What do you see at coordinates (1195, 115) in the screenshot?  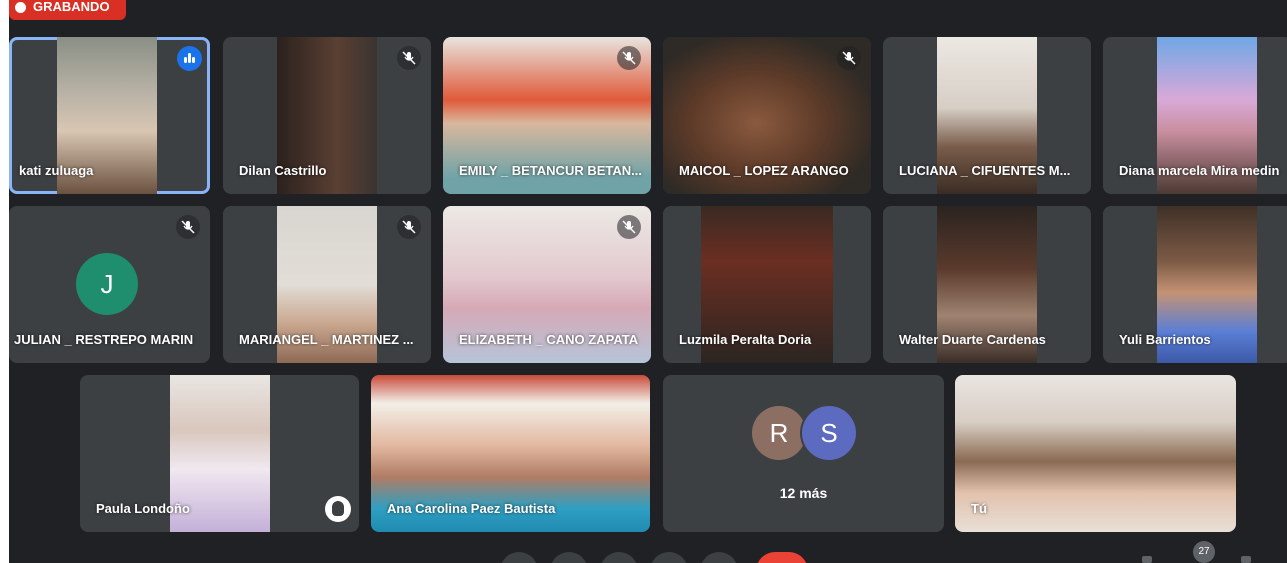 I see `participant-tile: Diana marcela Mira medin` at bounding box center [1195, 115].